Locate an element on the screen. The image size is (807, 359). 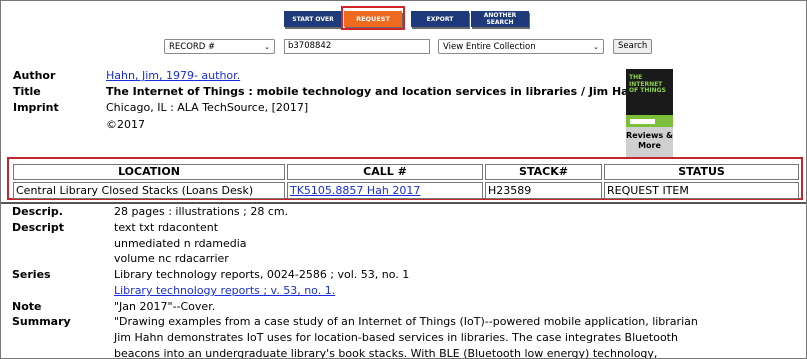
search-button: Search is located at coordinates (633, 46).